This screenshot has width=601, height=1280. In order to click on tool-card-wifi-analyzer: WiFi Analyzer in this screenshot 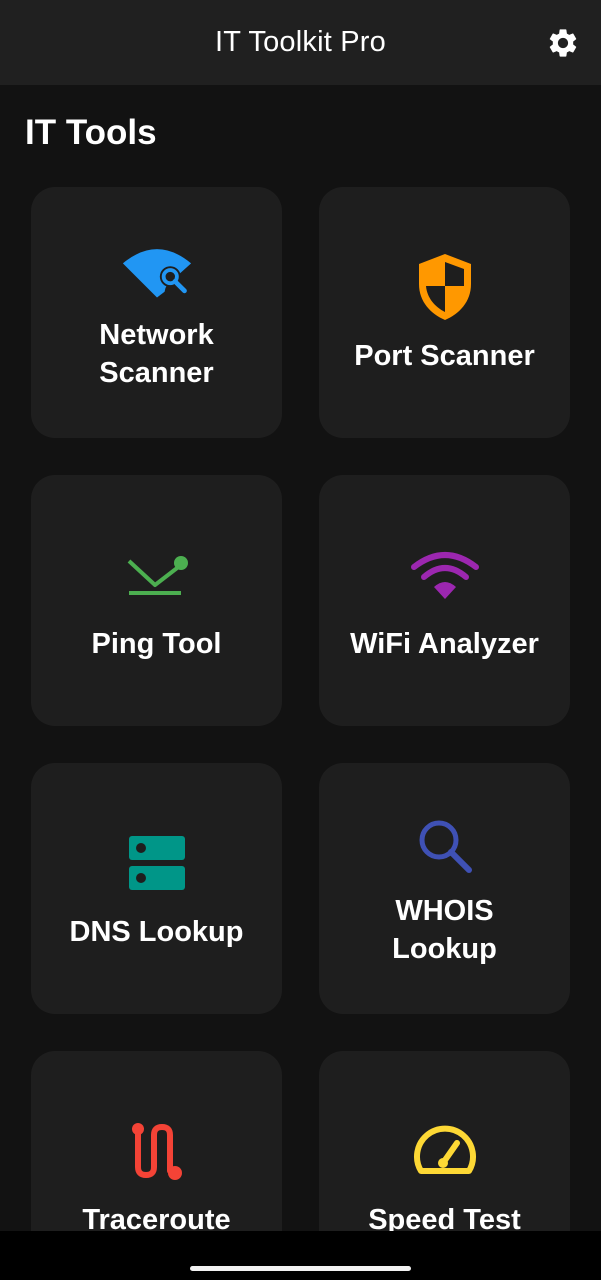, I will do `click(444, 600)`.